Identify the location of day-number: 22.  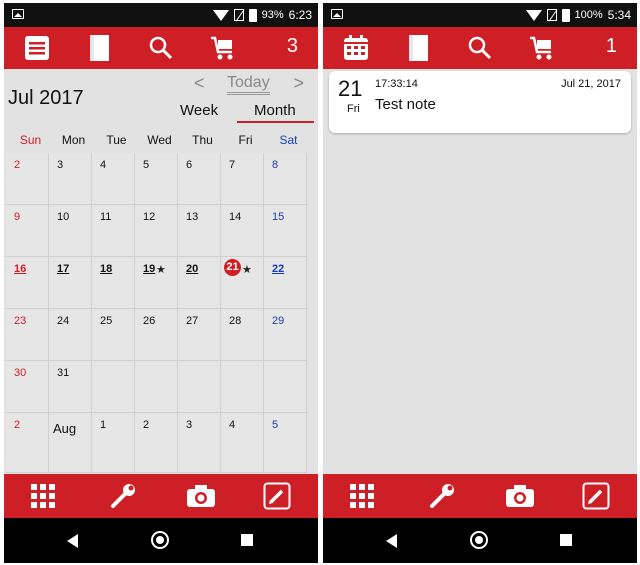
(278, 269).